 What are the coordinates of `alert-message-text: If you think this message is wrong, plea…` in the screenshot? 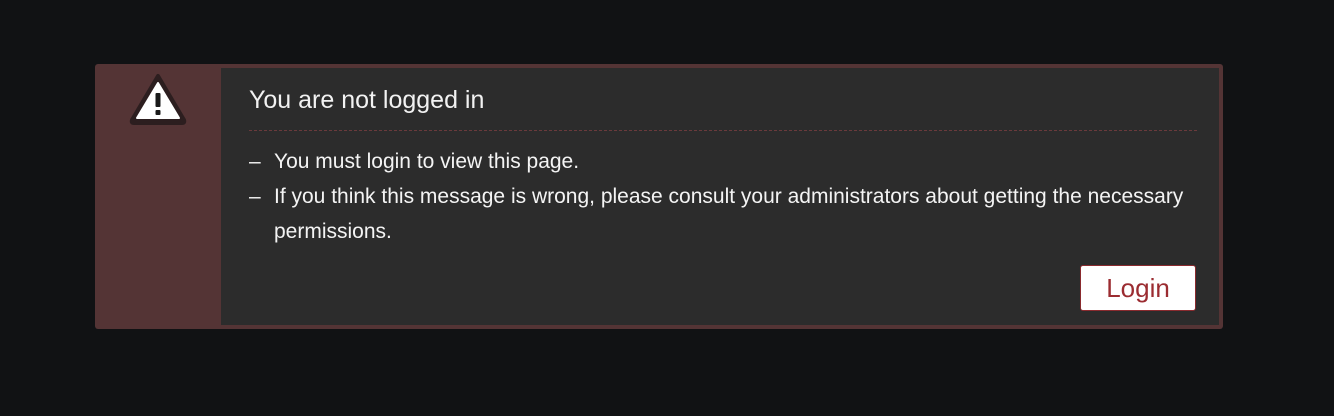 It's located at (729, 214).